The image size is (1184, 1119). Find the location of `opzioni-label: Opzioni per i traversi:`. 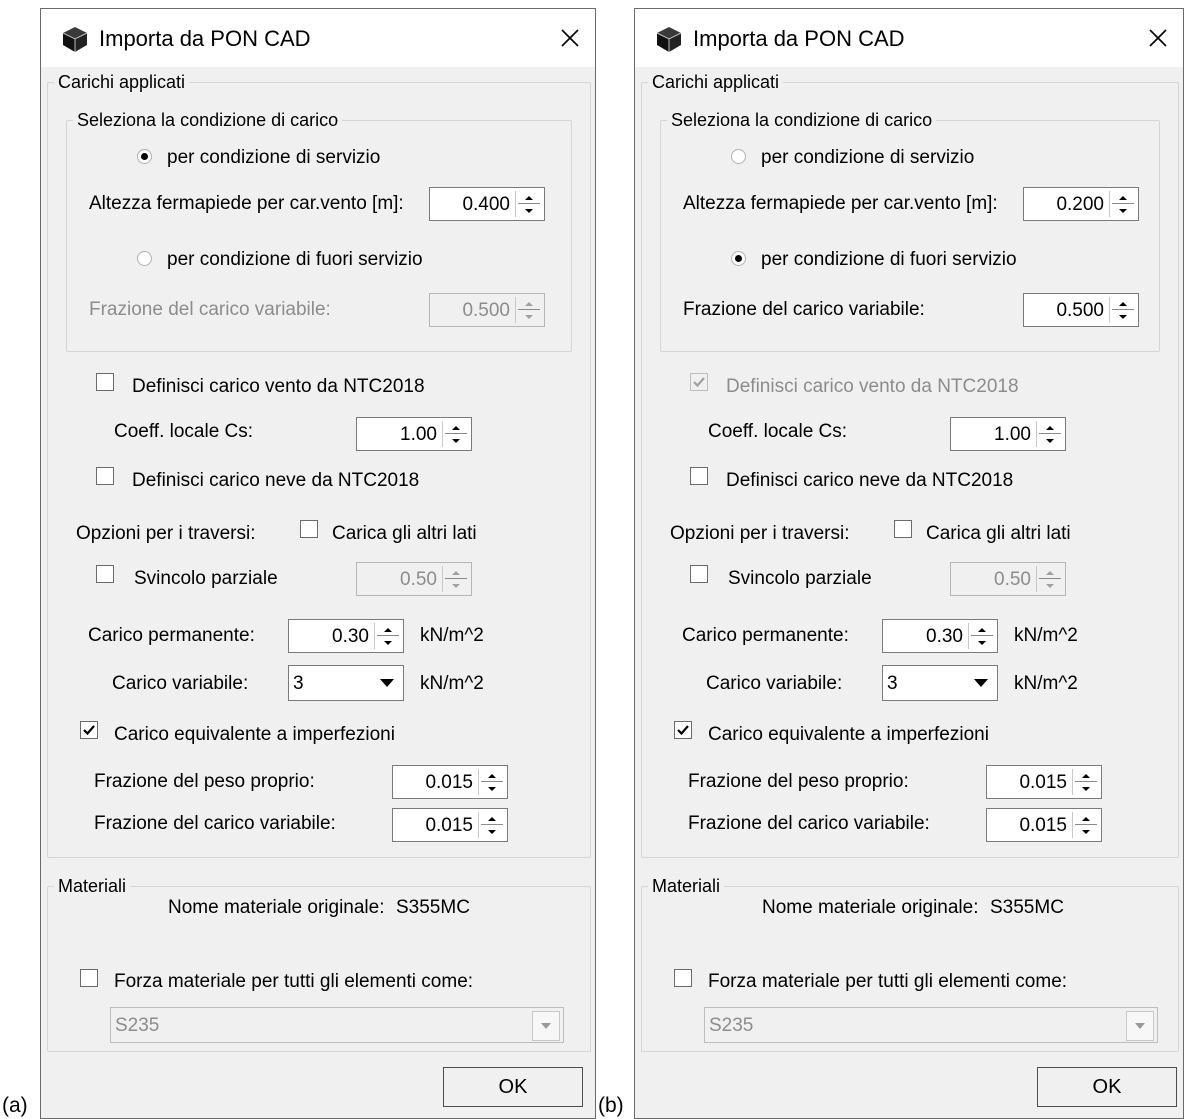

opzioni-label: Opzioni per i traversi: is located at coordinates (166, 533).